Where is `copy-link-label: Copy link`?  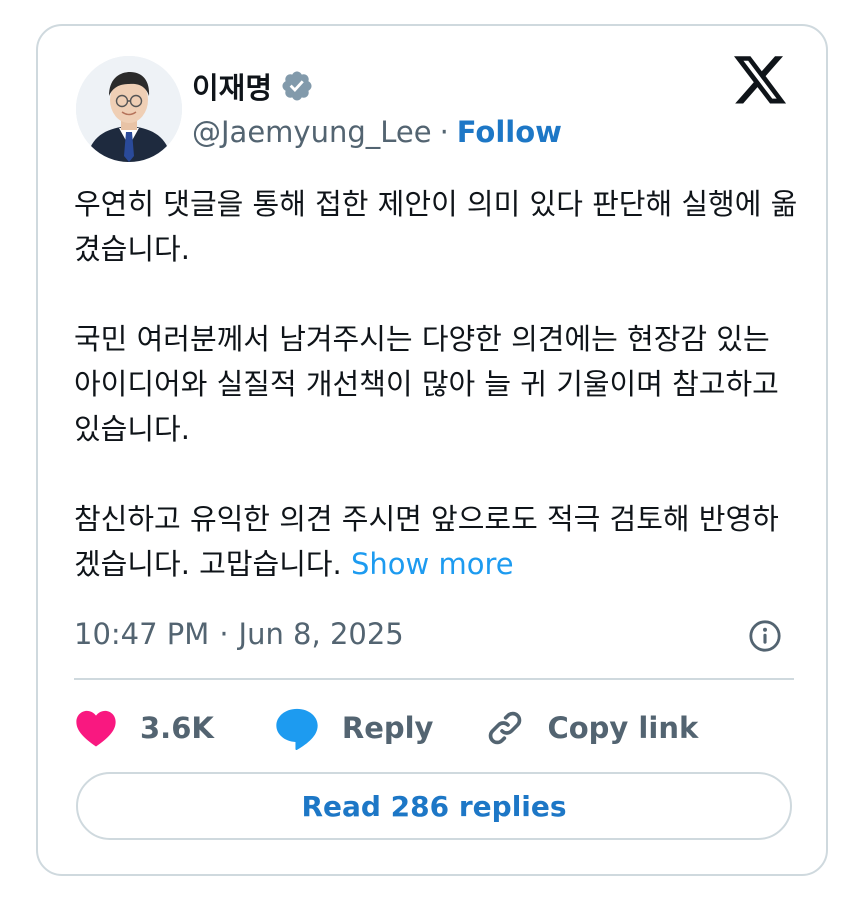 copy-link-label: Copy link is located at coordinates (623, 728).